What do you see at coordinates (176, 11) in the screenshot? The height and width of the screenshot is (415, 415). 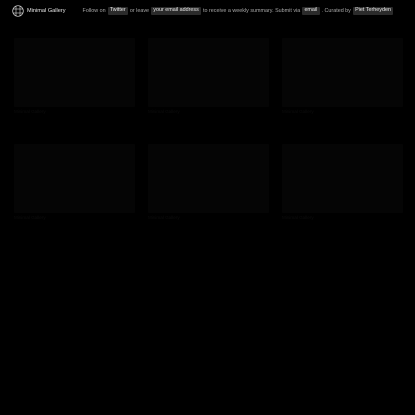 I see `email-input: your email address` at bounding box center [176, 11].